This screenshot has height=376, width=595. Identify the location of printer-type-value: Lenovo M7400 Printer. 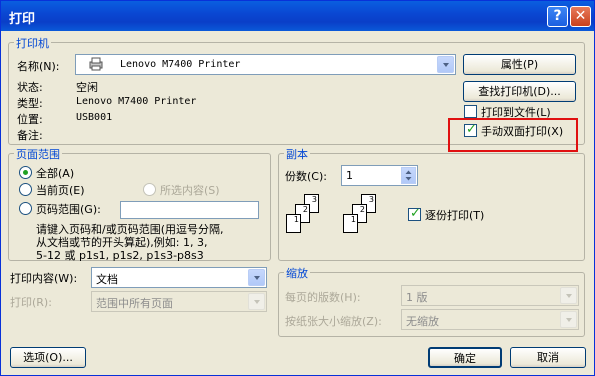
(136, 101).